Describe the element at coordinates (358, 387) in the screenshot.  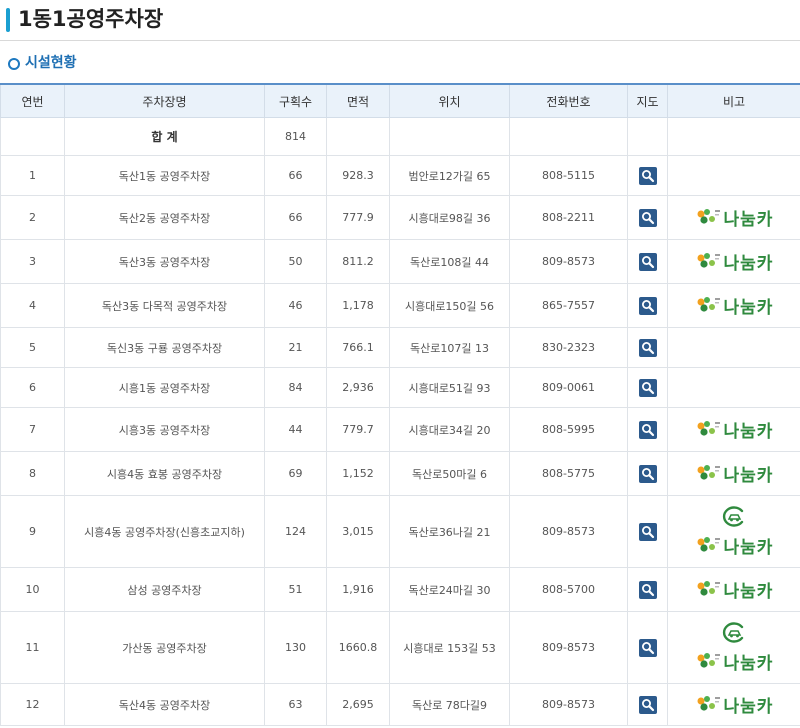
I see `cell-area: 2,936` at that location.